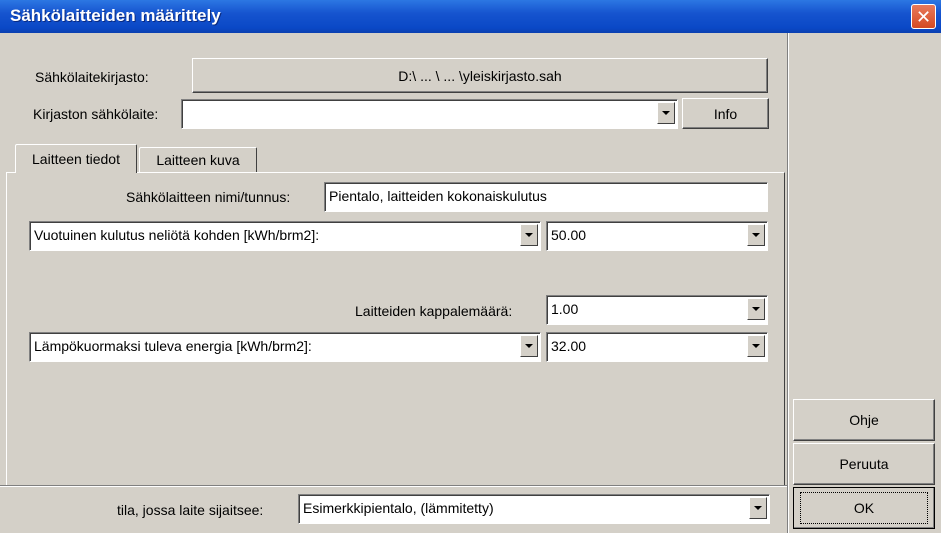  I want to click on tab-label: Laitteen kuva, so click(198, 160).